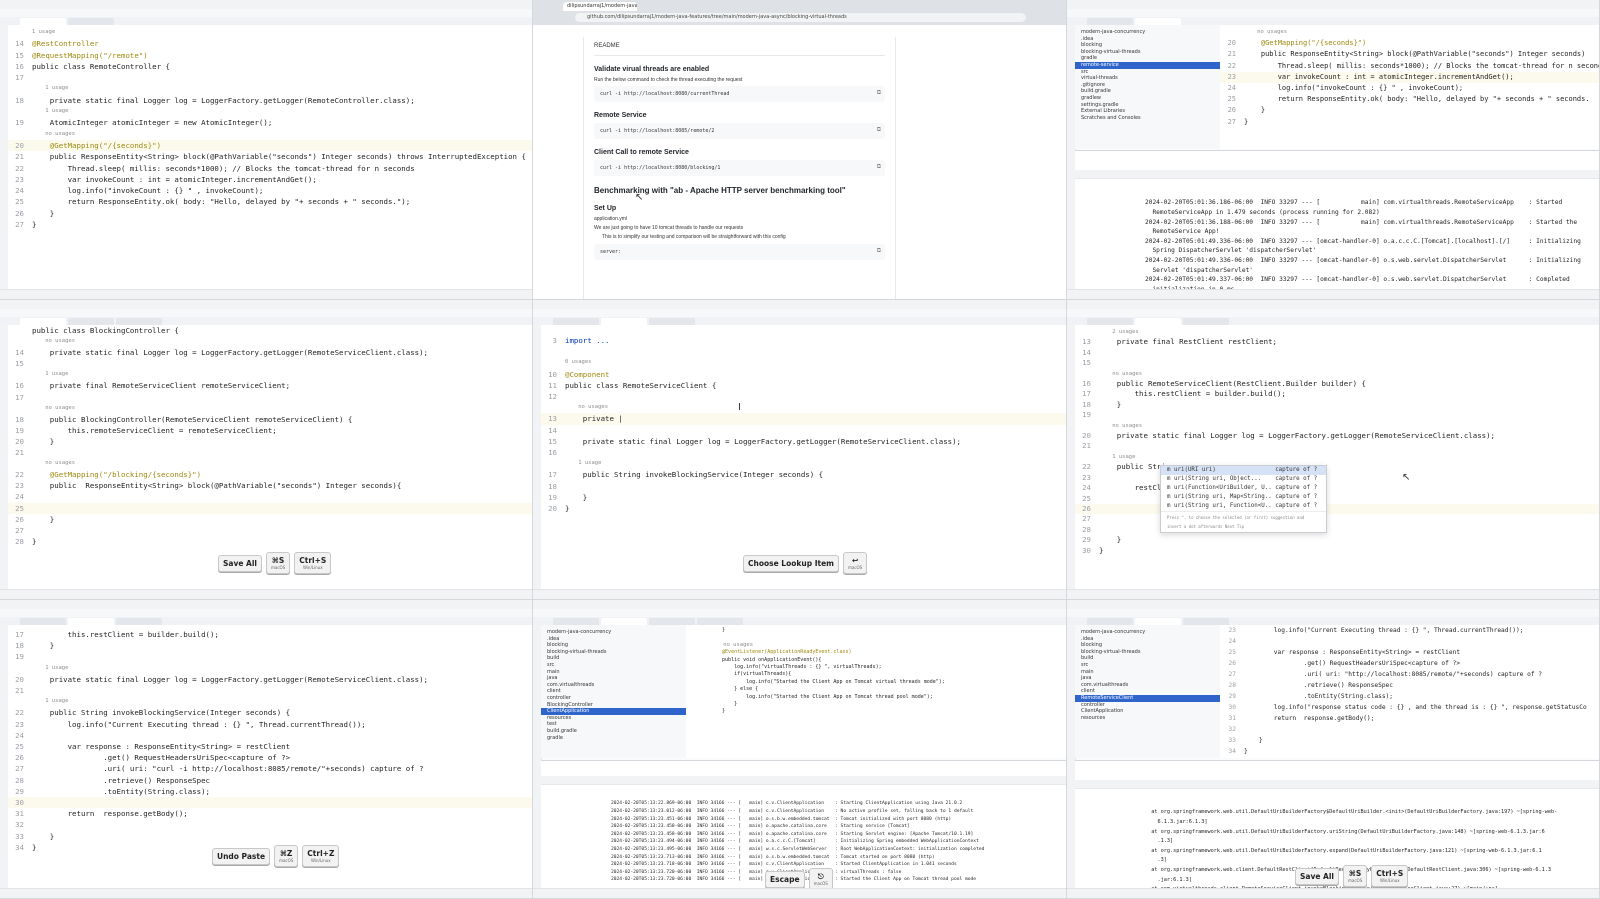  I want to click on code-line: 28 .retrieve() ResponseSpec, so click(1409, 685).